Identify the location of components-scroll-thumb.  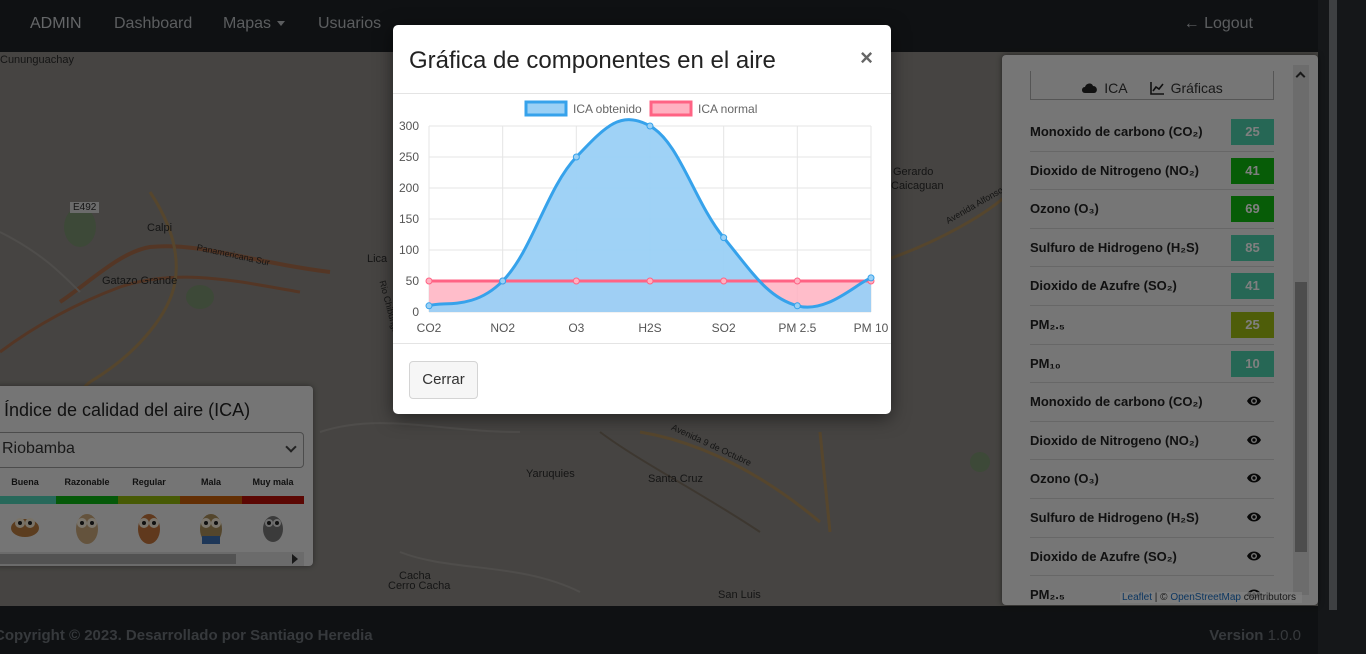
(1301, 417).